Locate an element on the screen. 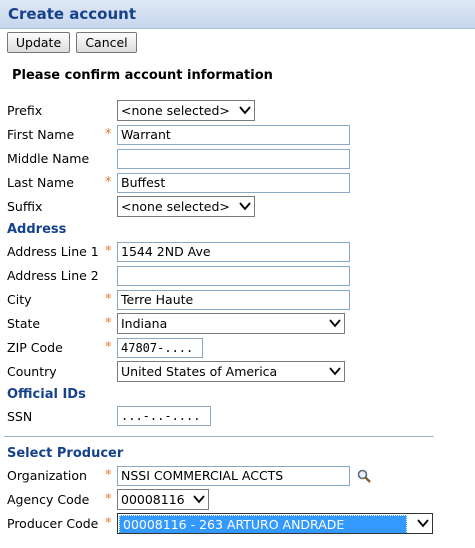 Image resolution: width=475 pixels, height=548 pixels. producer-code-value: 00008116 - 263 ARTURO ANDRADE is located at coordinates (263, 524).